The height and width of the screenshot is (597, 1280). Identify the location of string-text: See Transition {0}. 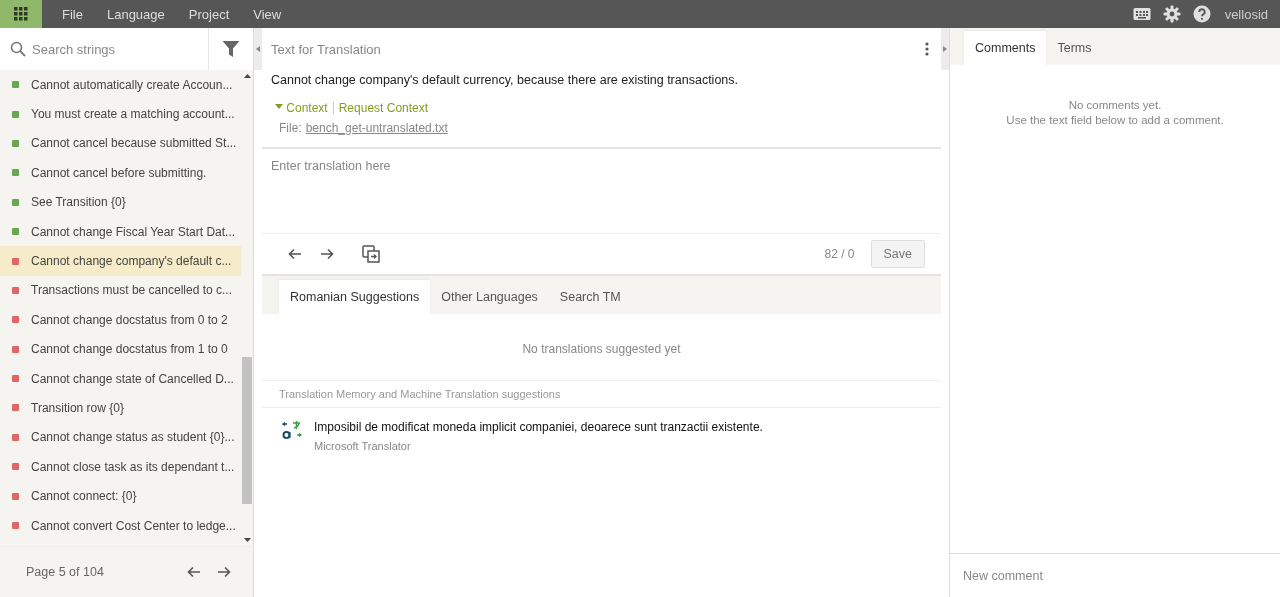
(78, 202).